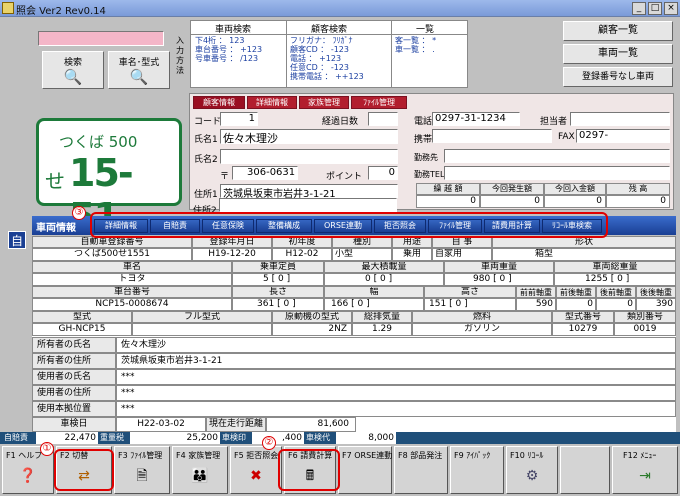  What do you see at coordinates (396, 377) in the screenshot?
I see `user-name-value: ***` at bounding box center [396, 377].